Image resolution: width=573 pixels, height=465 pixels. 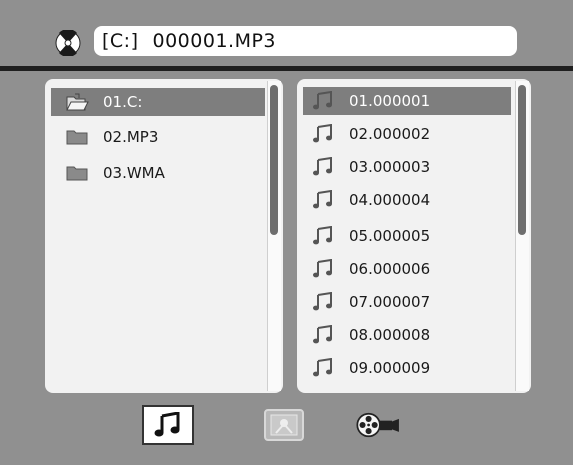 I want to click on folder-scrollbar-thumb, so click(x=274, y=160).